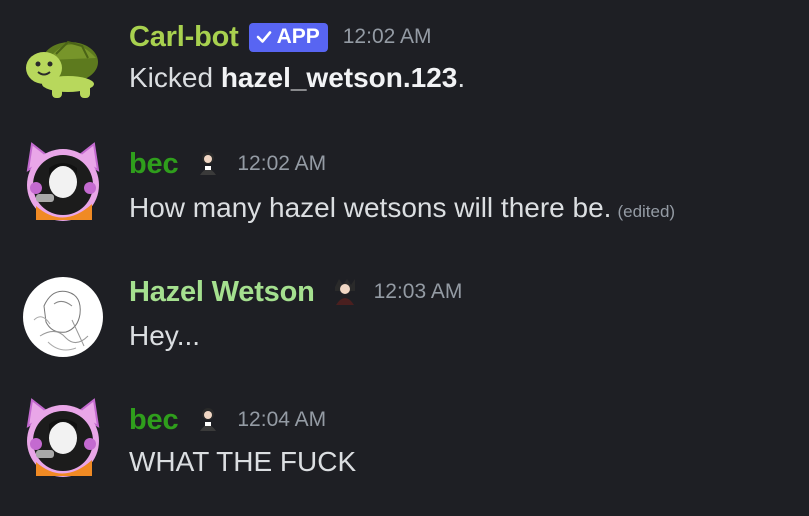 The image size is (809, 516). I want to click on username: Hazel Wetson, so click(222, 292).